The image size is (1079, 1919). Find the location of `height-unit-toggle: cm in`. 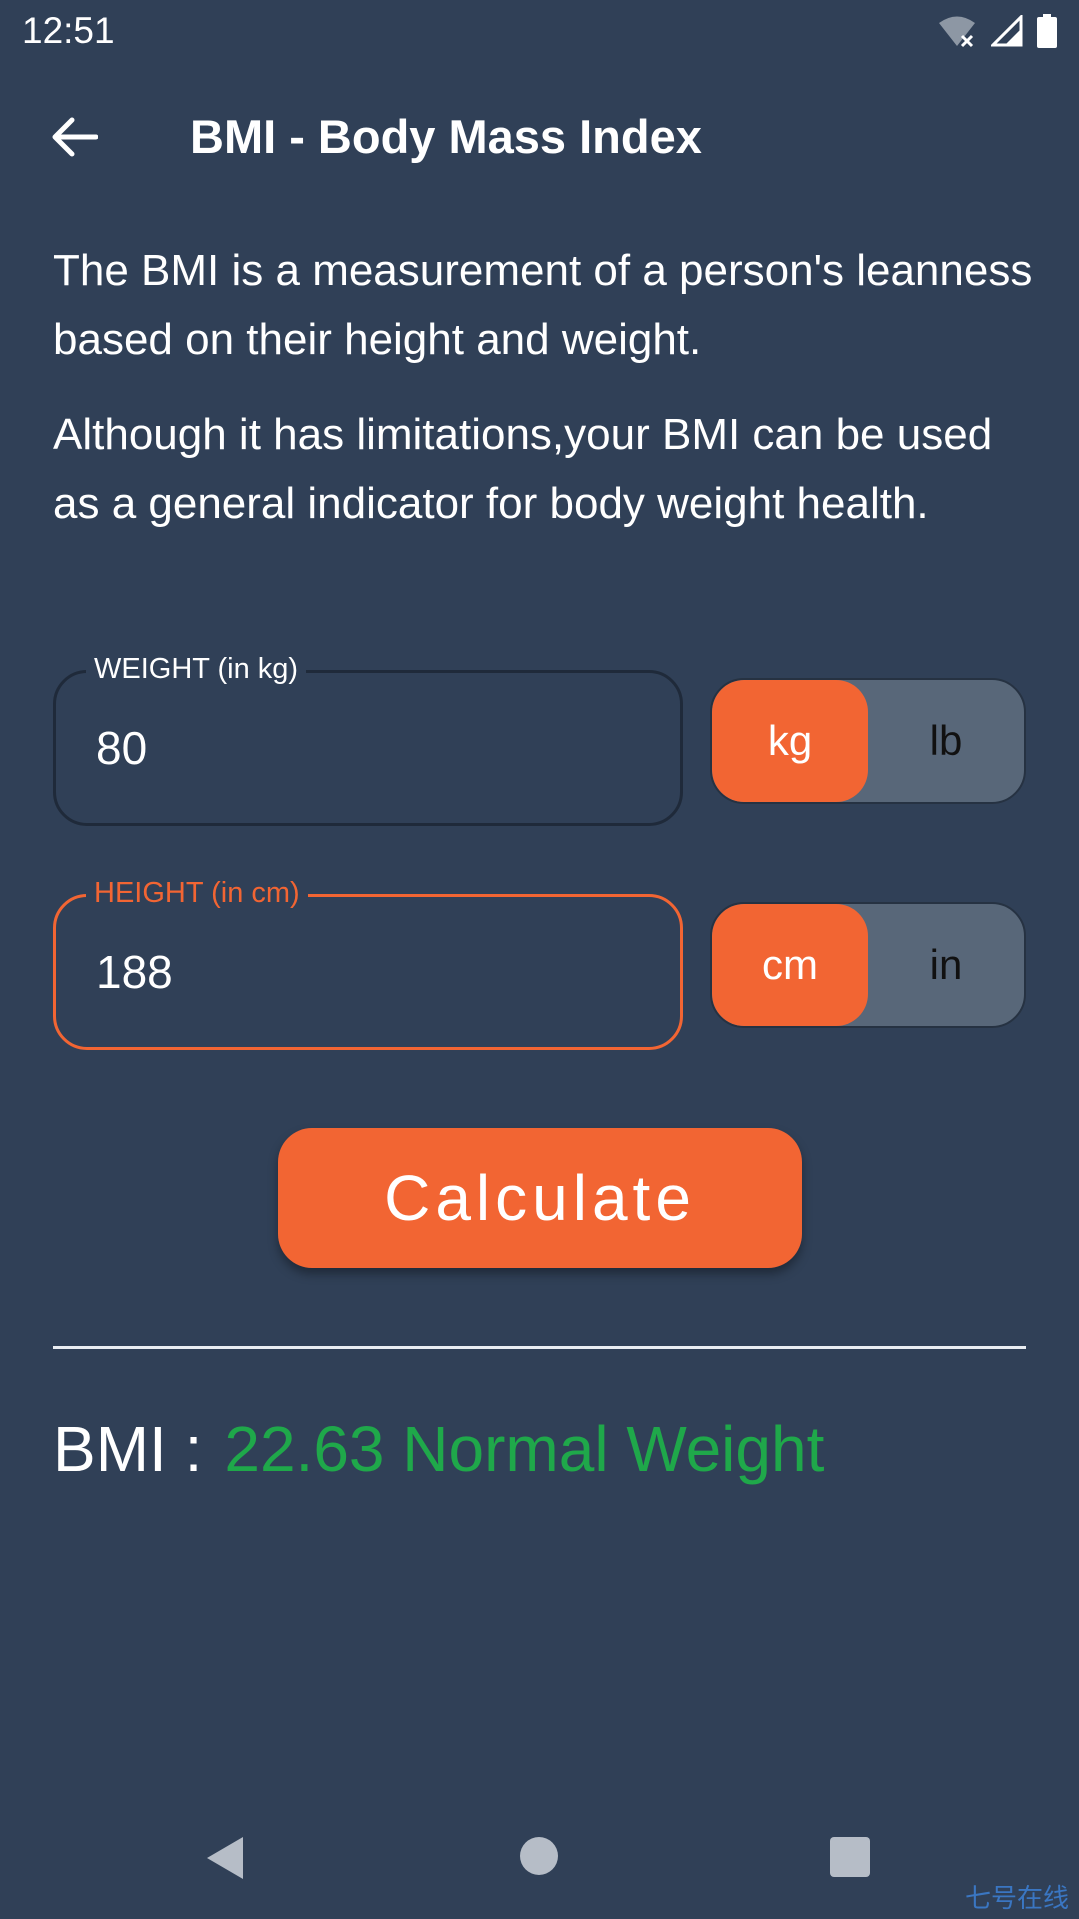

height-unit-toggle: cm in is located at coordinates (868, 965).